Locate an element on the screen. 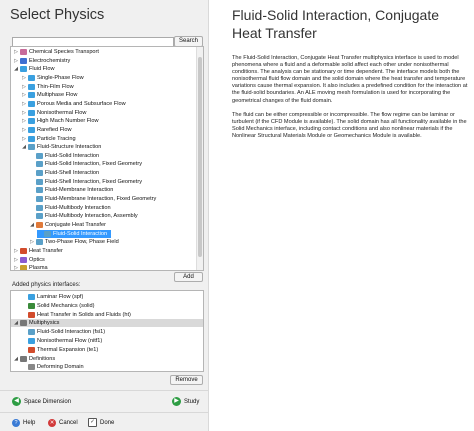 This screenshot has width=474, height=431. remove-button: Remove is located at coordinates (186, 380).